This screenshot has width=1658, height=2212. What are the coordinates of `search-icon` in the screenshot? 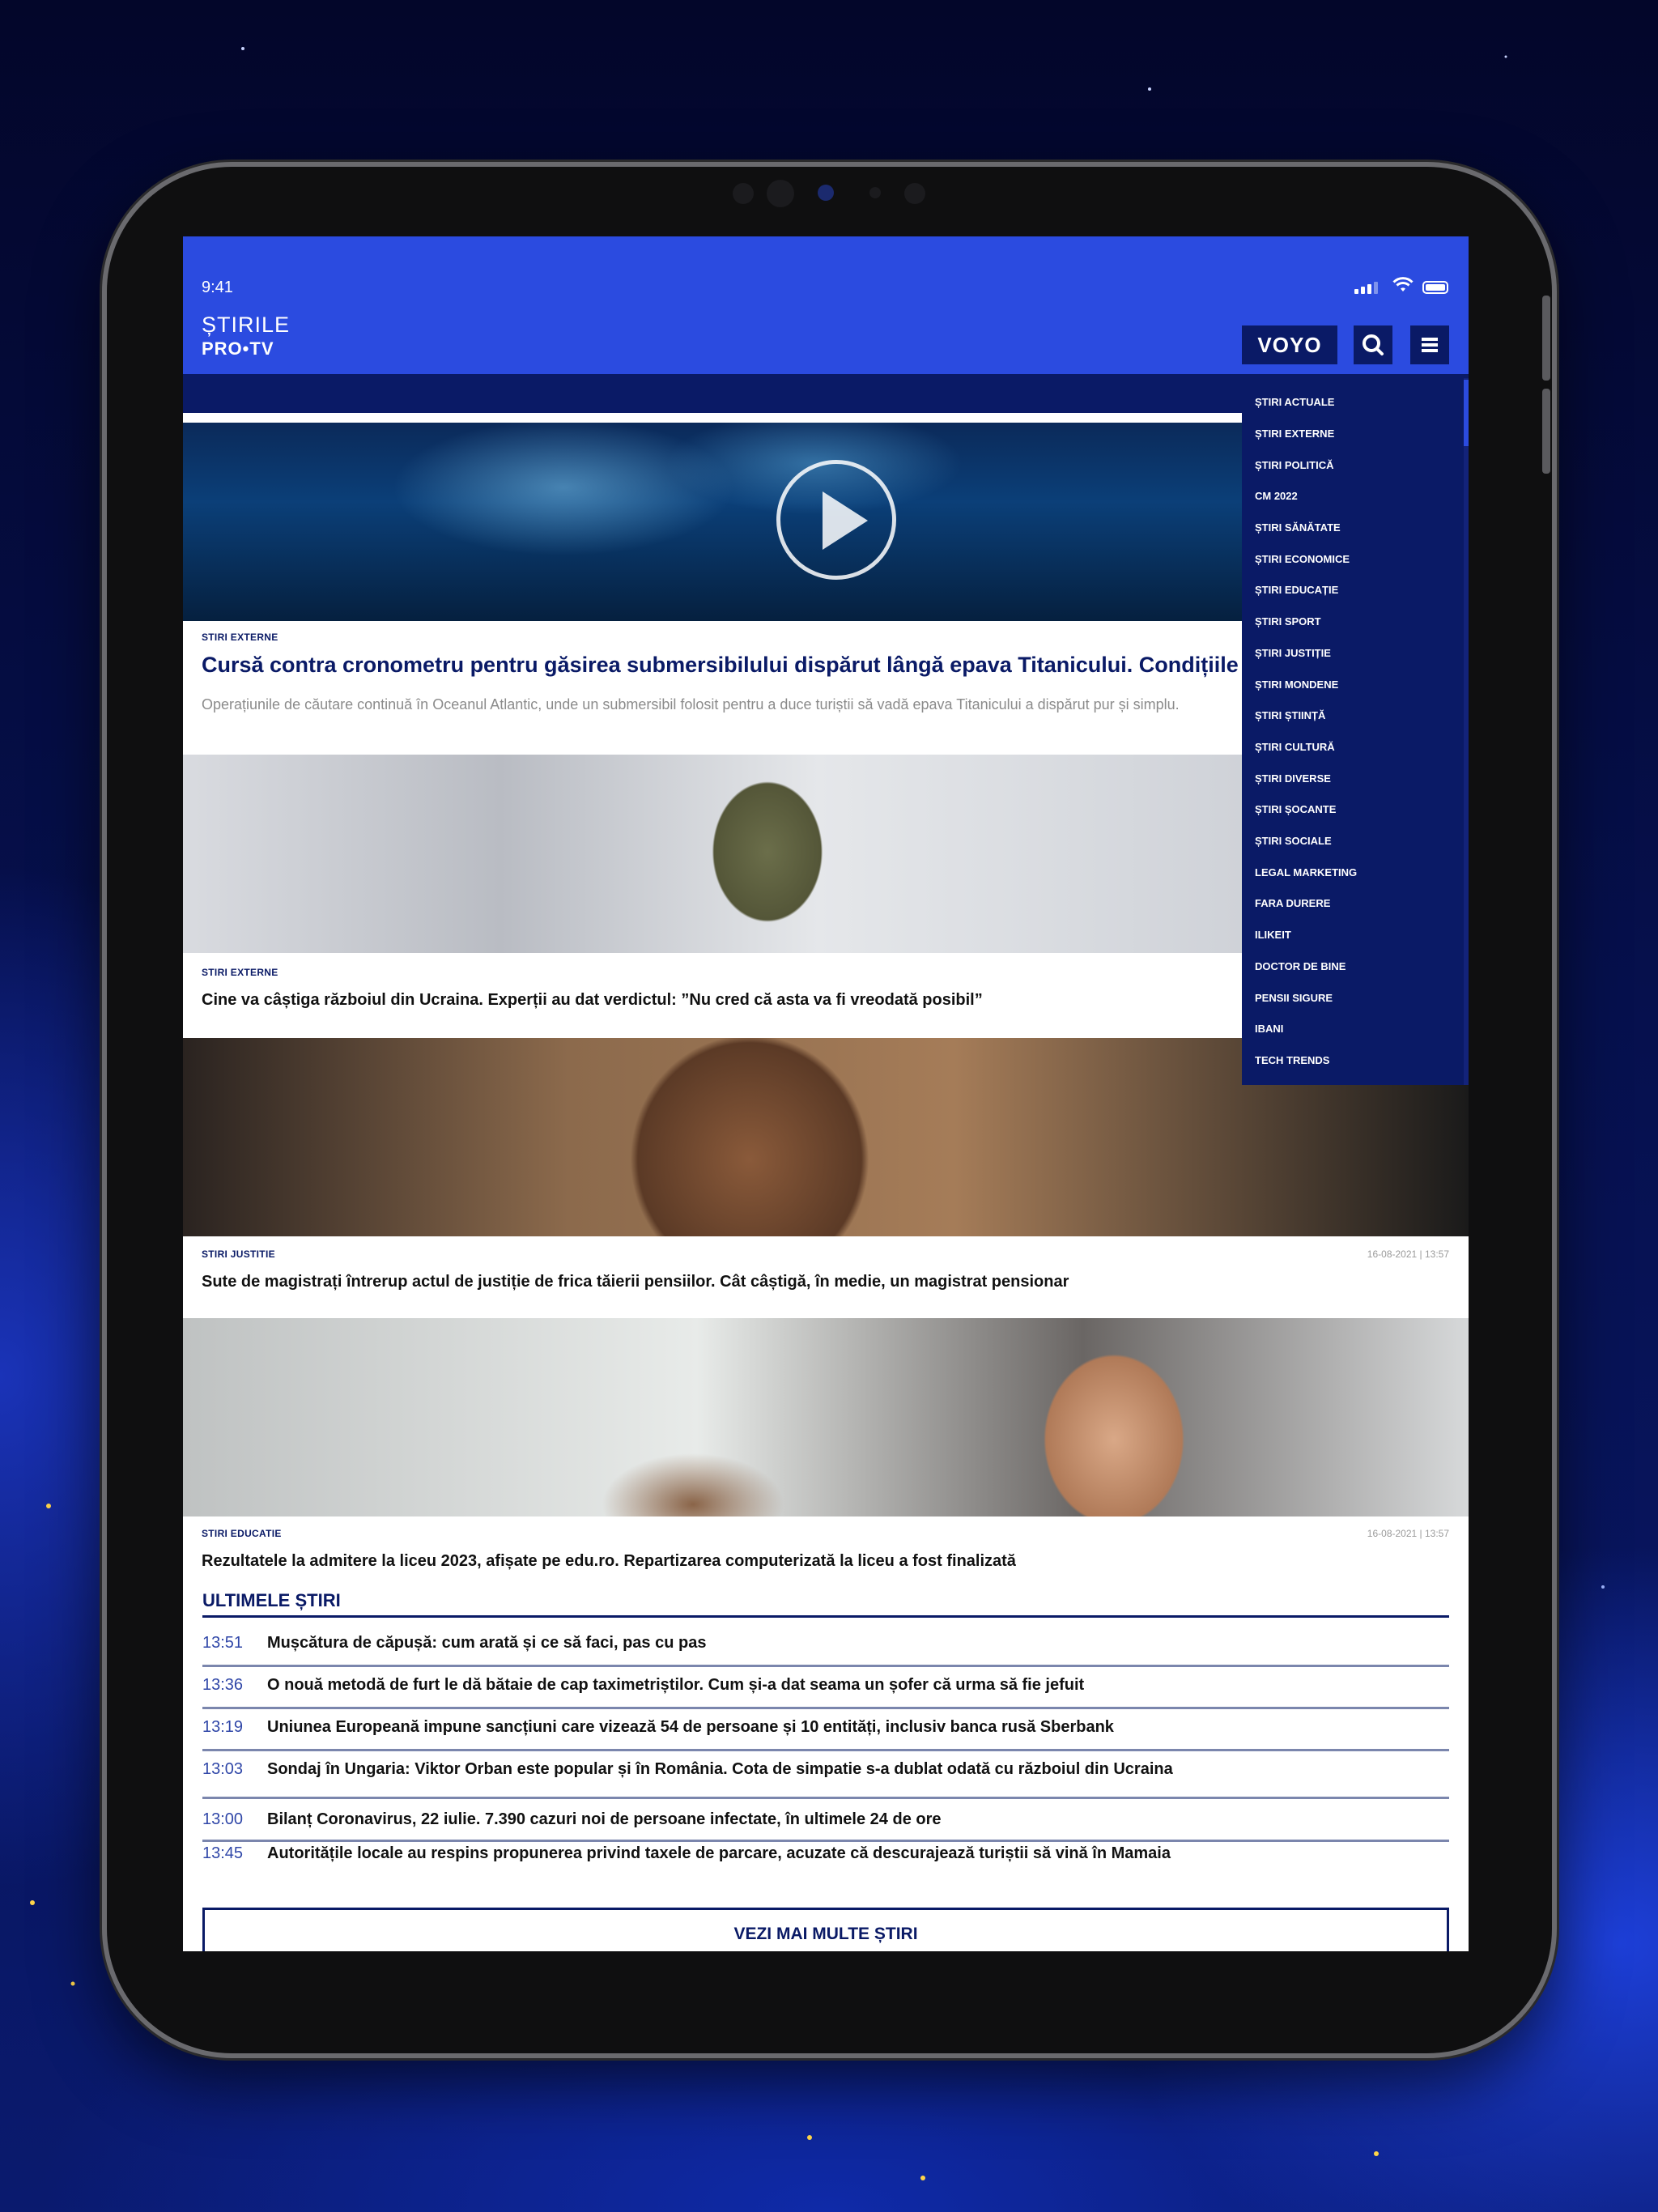 It's located at (1373, 345).